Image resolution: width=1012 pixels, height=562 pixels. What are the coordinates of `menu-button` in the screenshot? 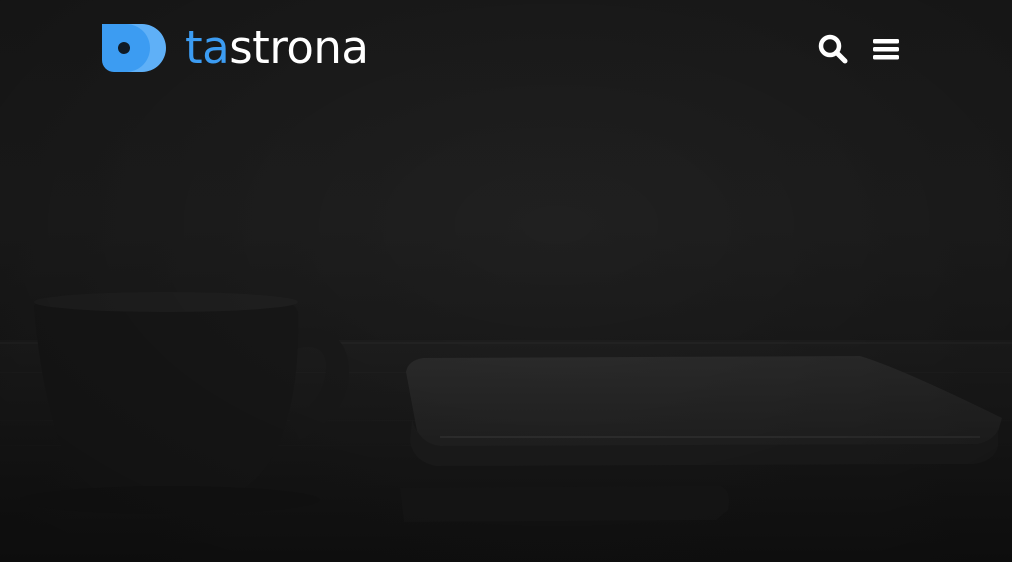 It's located at (886, 49).